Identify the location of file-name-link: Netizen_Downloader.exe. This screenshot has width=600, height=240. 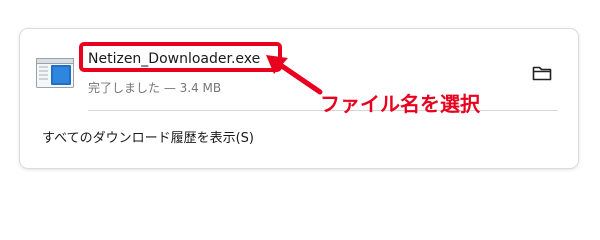
(174, 59).